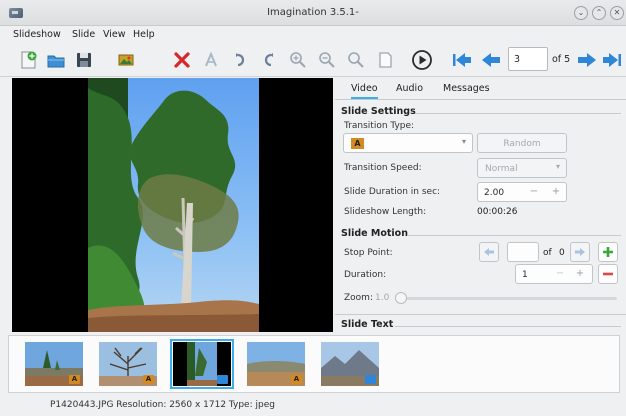 The width and height of the screenshot is (626, 416). What do you see at coordinates (28, 60) in the screenshot?
I see `new-slideshow-icon` at bounding box center [28, 60].